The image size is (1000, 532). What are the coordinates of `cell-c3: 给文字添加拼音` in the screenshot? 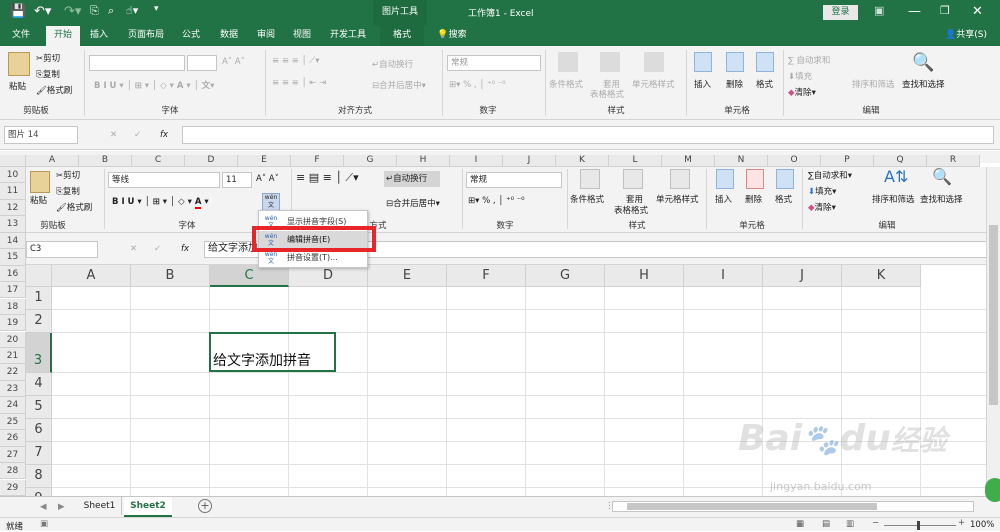 It's located at (272, 352).